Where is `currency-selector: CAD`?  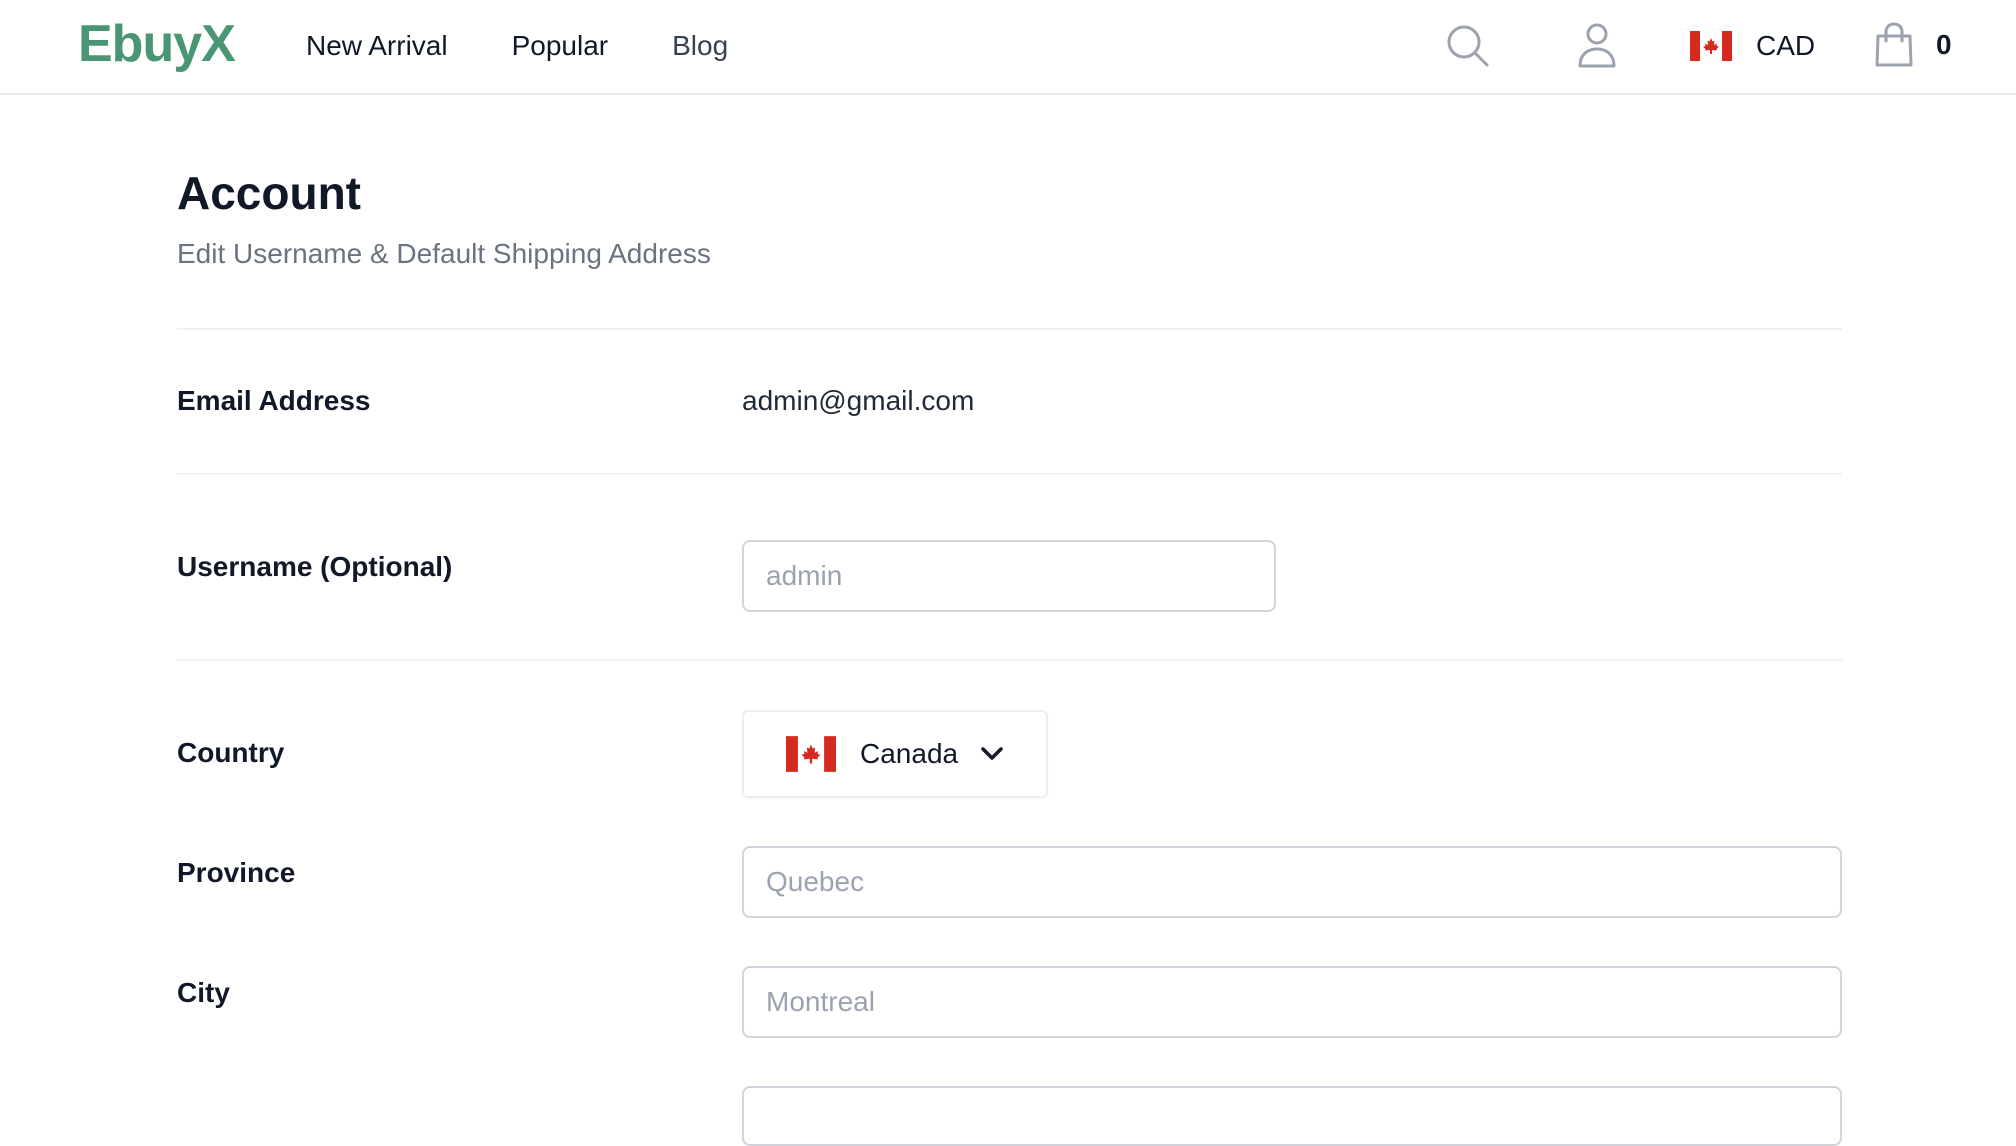
currency-selector: CAD is located at coordinates (1752, 46).